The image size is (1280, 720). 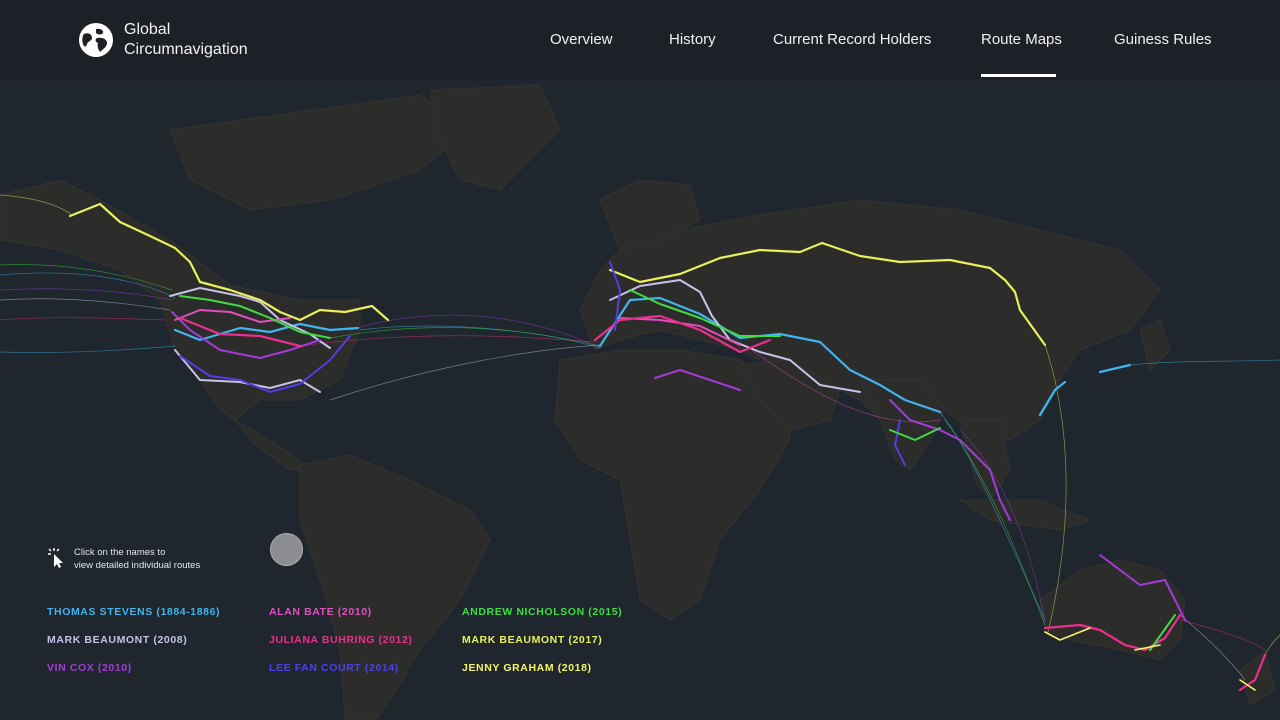 I want to click on legend-alan-bate: ALAN BATE (2010), so click(x=320, y=612).